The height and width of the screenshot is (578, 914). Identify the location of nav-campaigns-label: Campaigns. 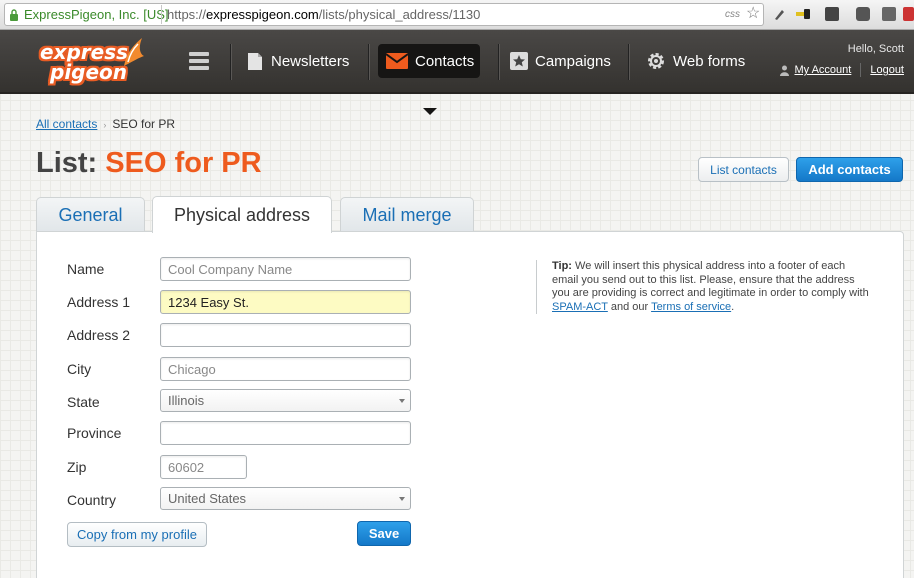
(573, 61).